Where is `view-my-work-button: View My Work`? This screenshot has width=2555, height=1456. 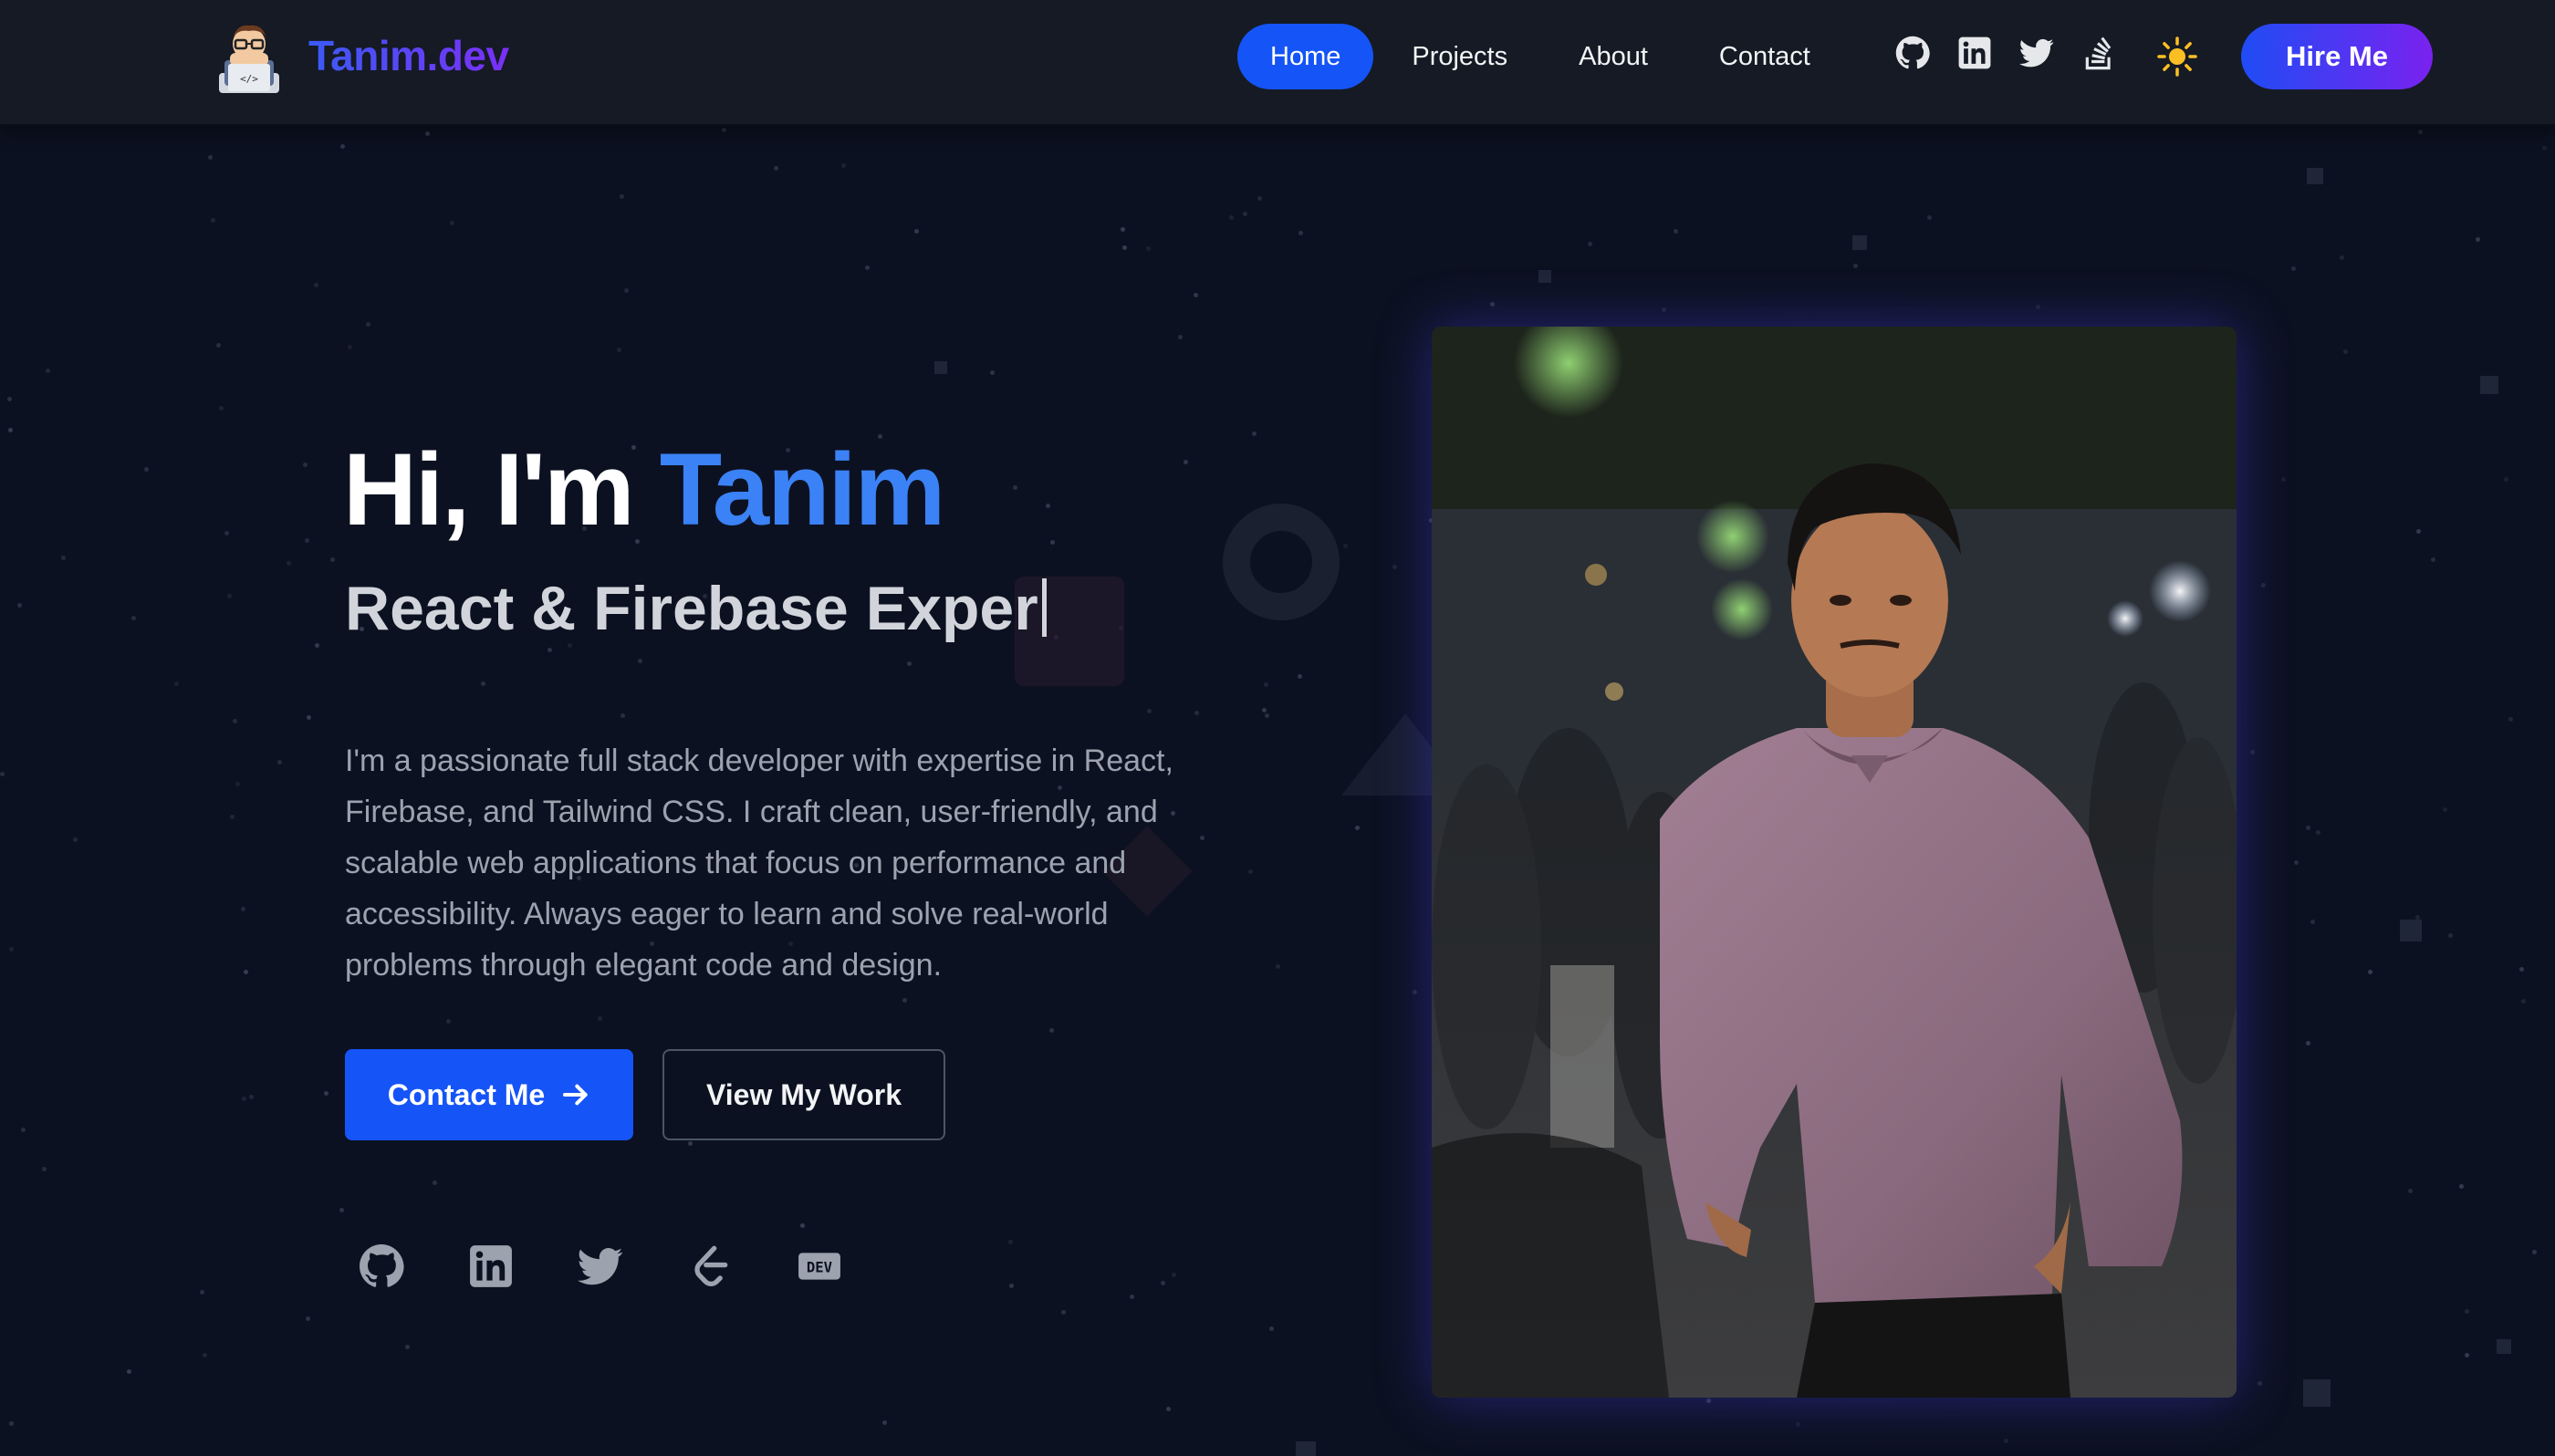 view-my-work-button: View My Work is located at coordinates (803, 1094).